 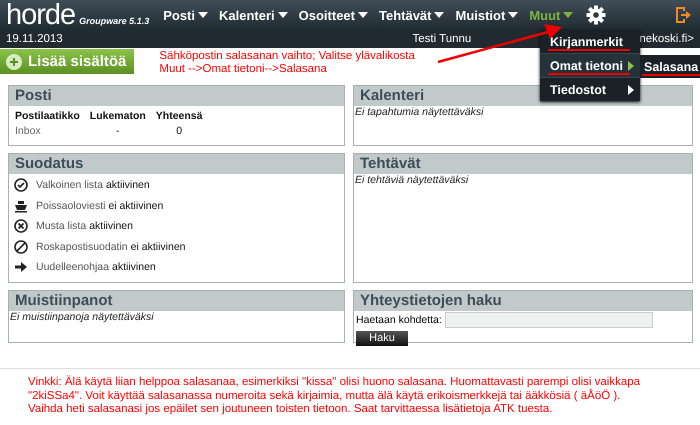 I want to click on empty-message: Ei tehtäviä näytettäväksi, so click(x=412, y=180).